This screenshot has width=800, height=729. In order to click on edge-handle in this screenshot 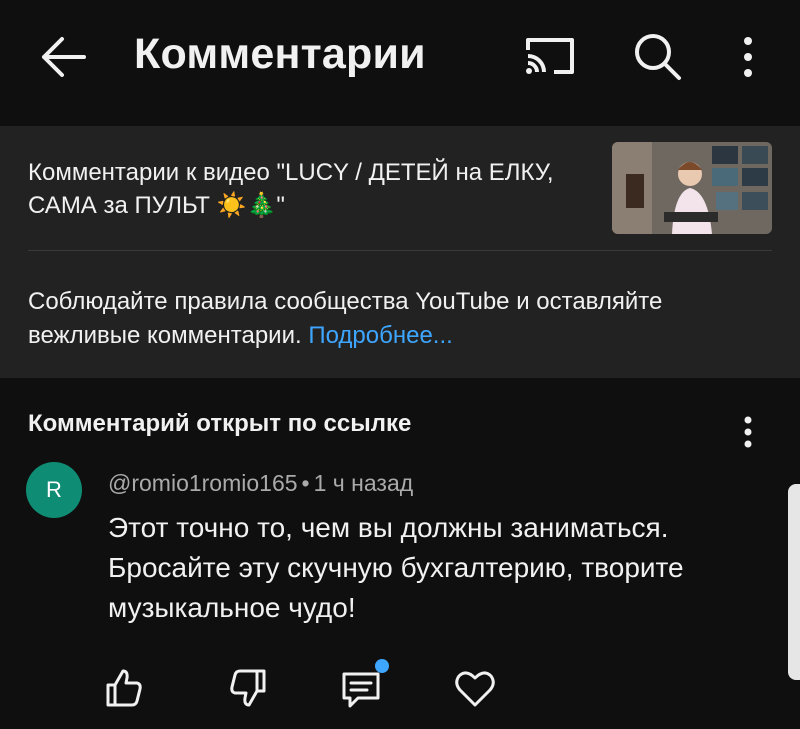, I will do `click(794, 582)`.